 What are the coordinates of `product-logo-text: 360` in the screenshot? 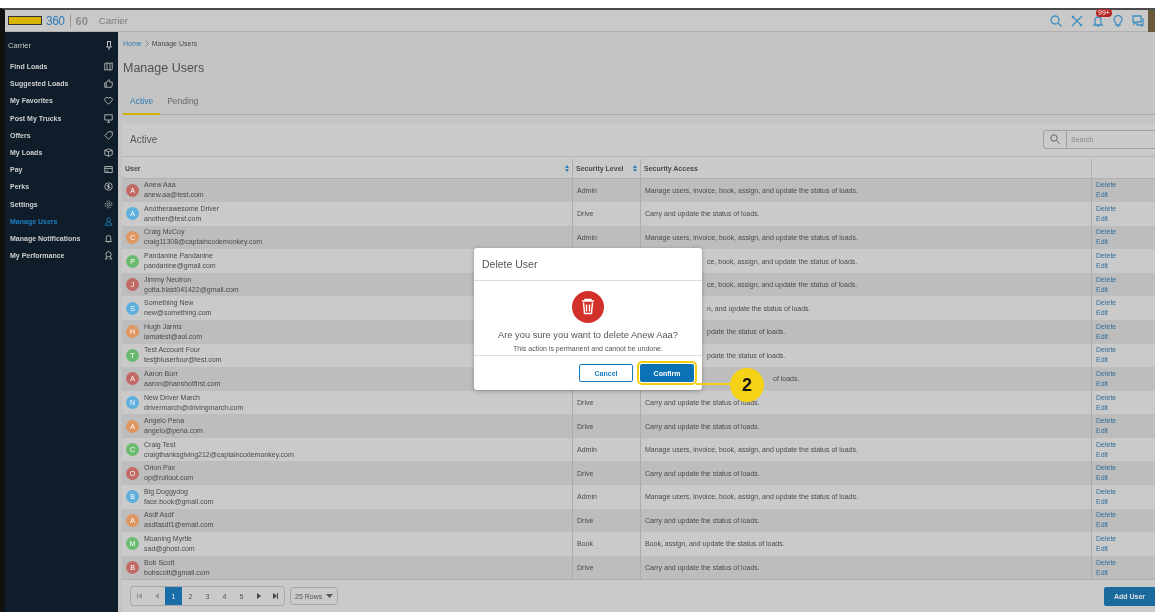 It's located at (55, 20).